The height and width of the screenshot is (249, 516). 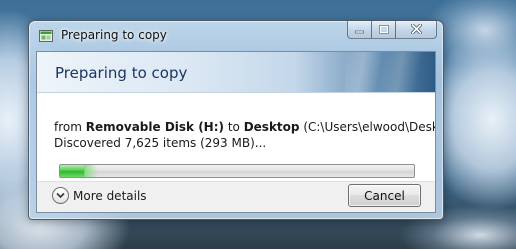 What do you see at coordinates (234, 127) in the screenshot?
I see `to-word: to` at bounding box center [234, 127].